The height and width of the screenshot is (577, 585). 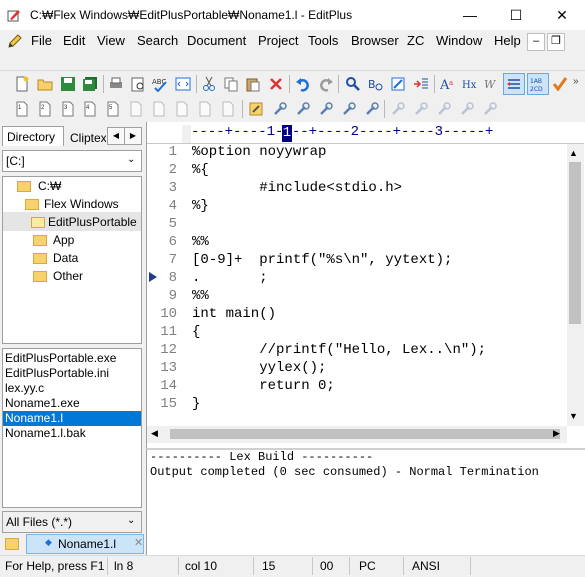 I want to click on code-line: int main(), so click(x=234, y=314).